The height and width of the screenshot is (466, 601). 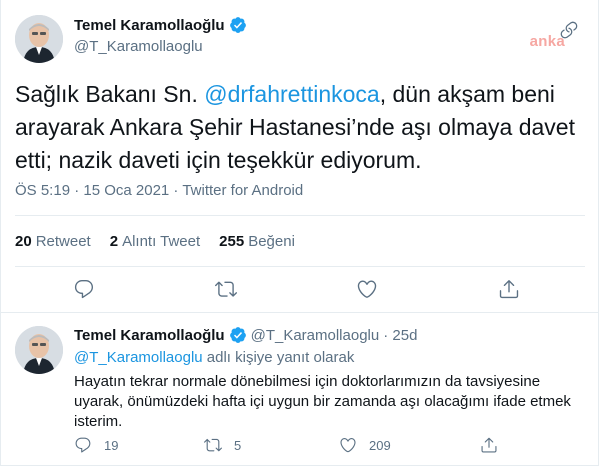 I want to click on reply-reply-button: 19, so click(x=96, y=445).